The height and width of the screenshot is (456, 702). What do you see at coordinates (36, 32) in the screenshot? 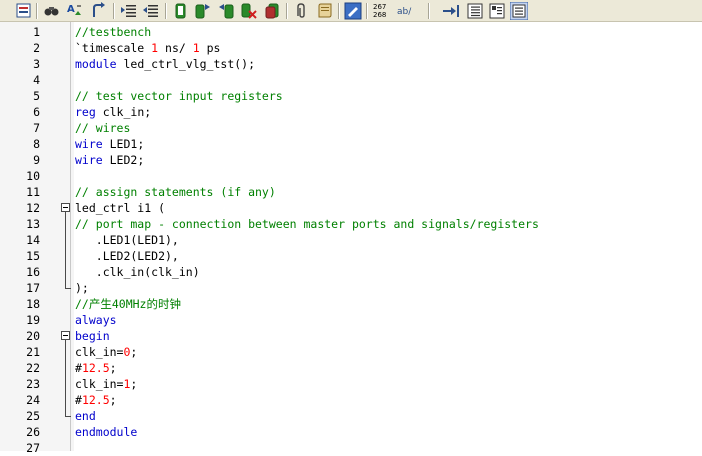
I see `line-number: 1` at bounding box center [36, 32].